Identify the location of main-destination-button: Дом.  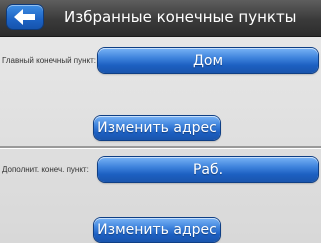
(208, 60).